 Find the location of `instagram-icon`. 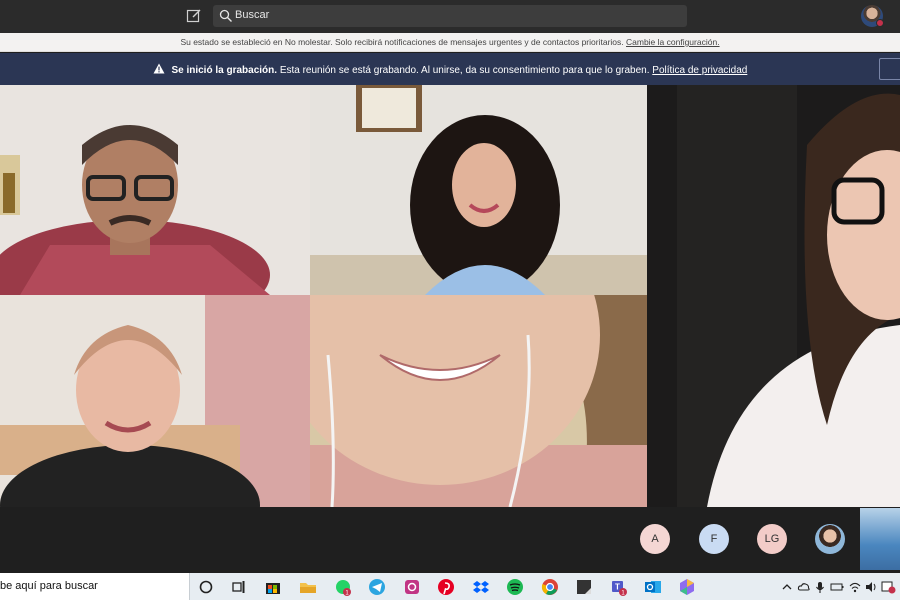

instagram-icon is located at coordinates (412, 587).